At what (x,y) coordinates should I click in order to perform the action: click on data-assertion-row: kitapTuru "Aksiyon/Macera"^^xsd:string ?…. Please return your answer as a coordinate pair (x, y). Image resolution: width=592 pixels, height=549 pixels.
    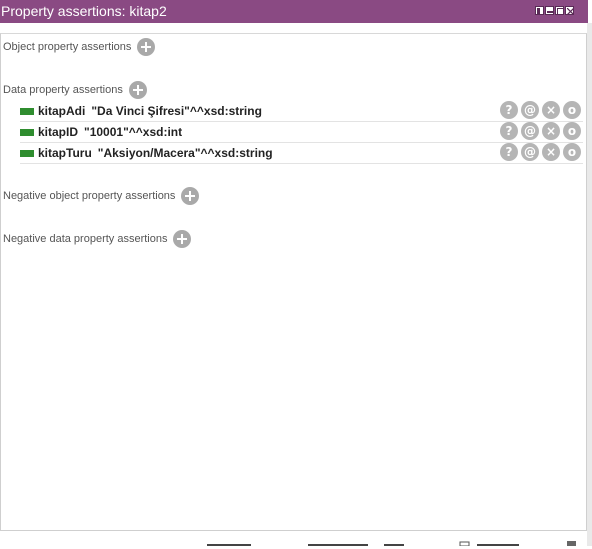
    Looking at the image, I should click on (301, 153).